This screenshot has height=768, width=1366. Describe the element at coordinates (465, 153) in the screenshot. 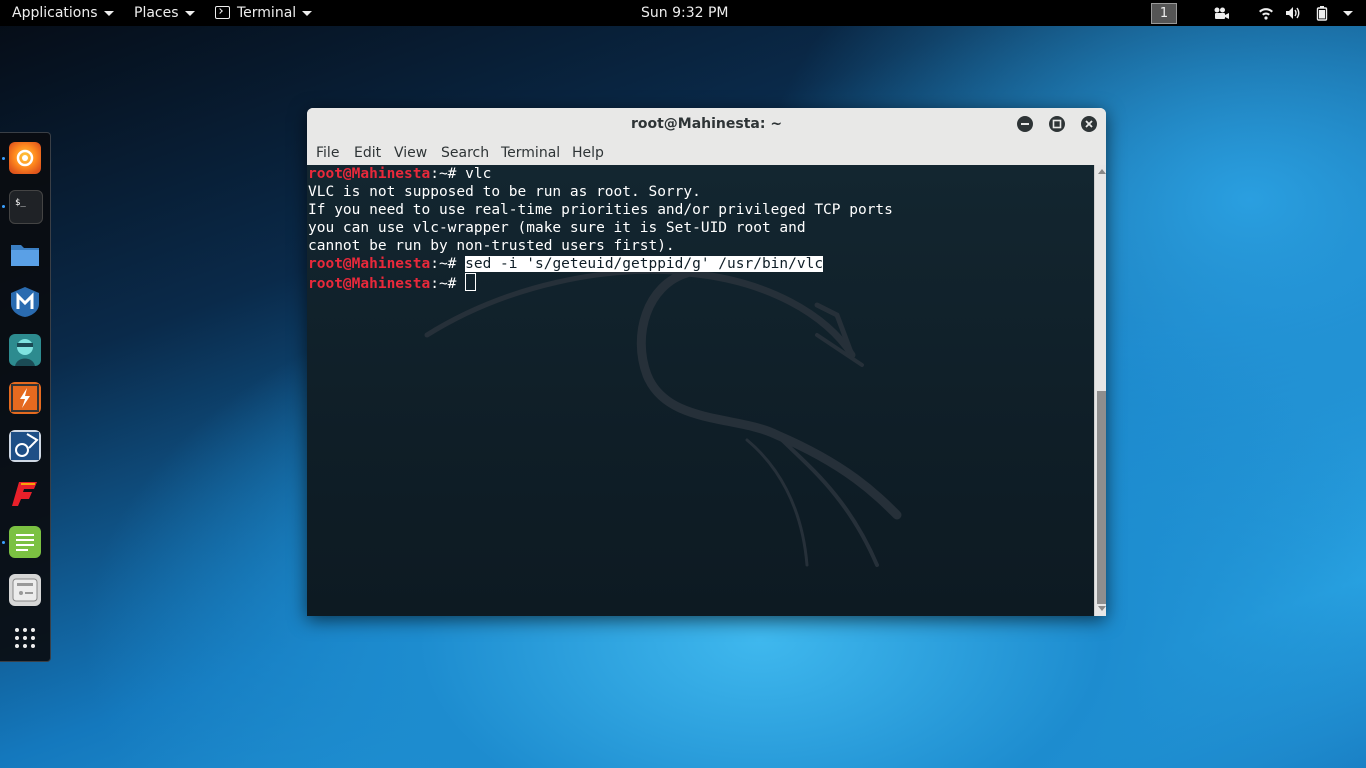

I see `menu-search: Search` at that location.